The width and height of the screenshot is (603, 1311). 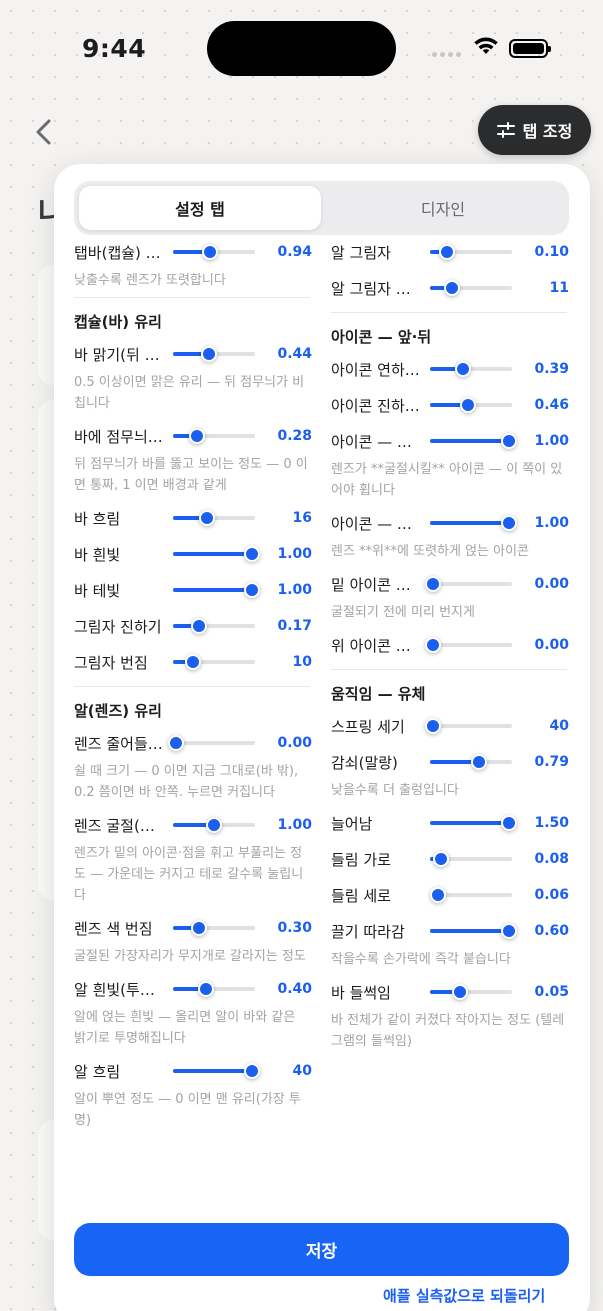 I want to click on slider-row: 바 들썩임 0.05, so click(x=450, y=992).